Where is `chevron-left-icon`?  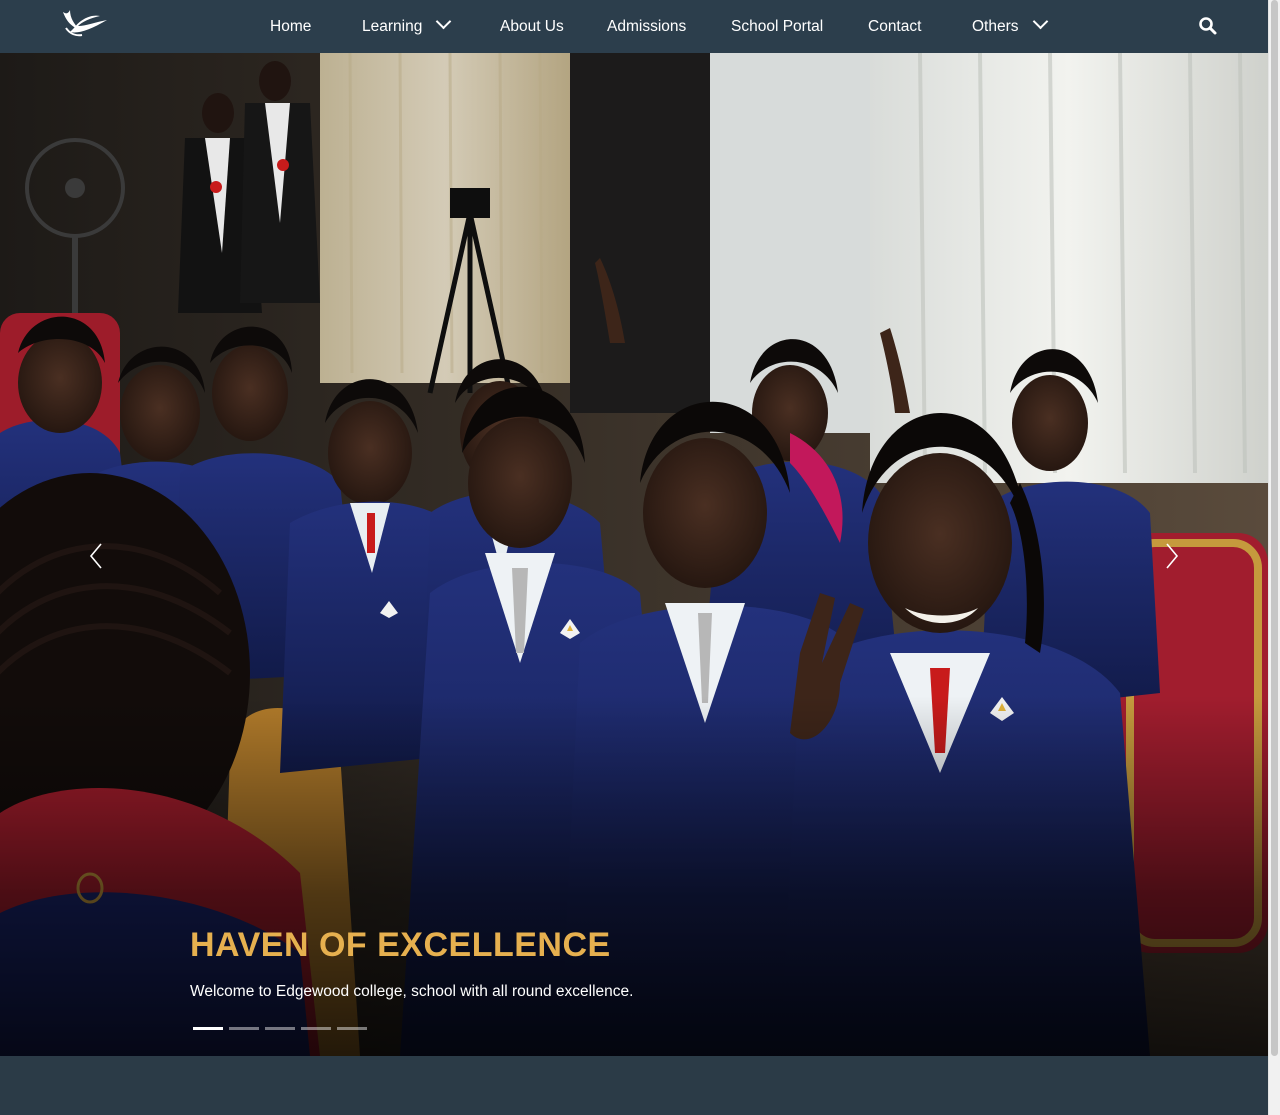
chevron-left-icon is located at coordinates (96, 556).